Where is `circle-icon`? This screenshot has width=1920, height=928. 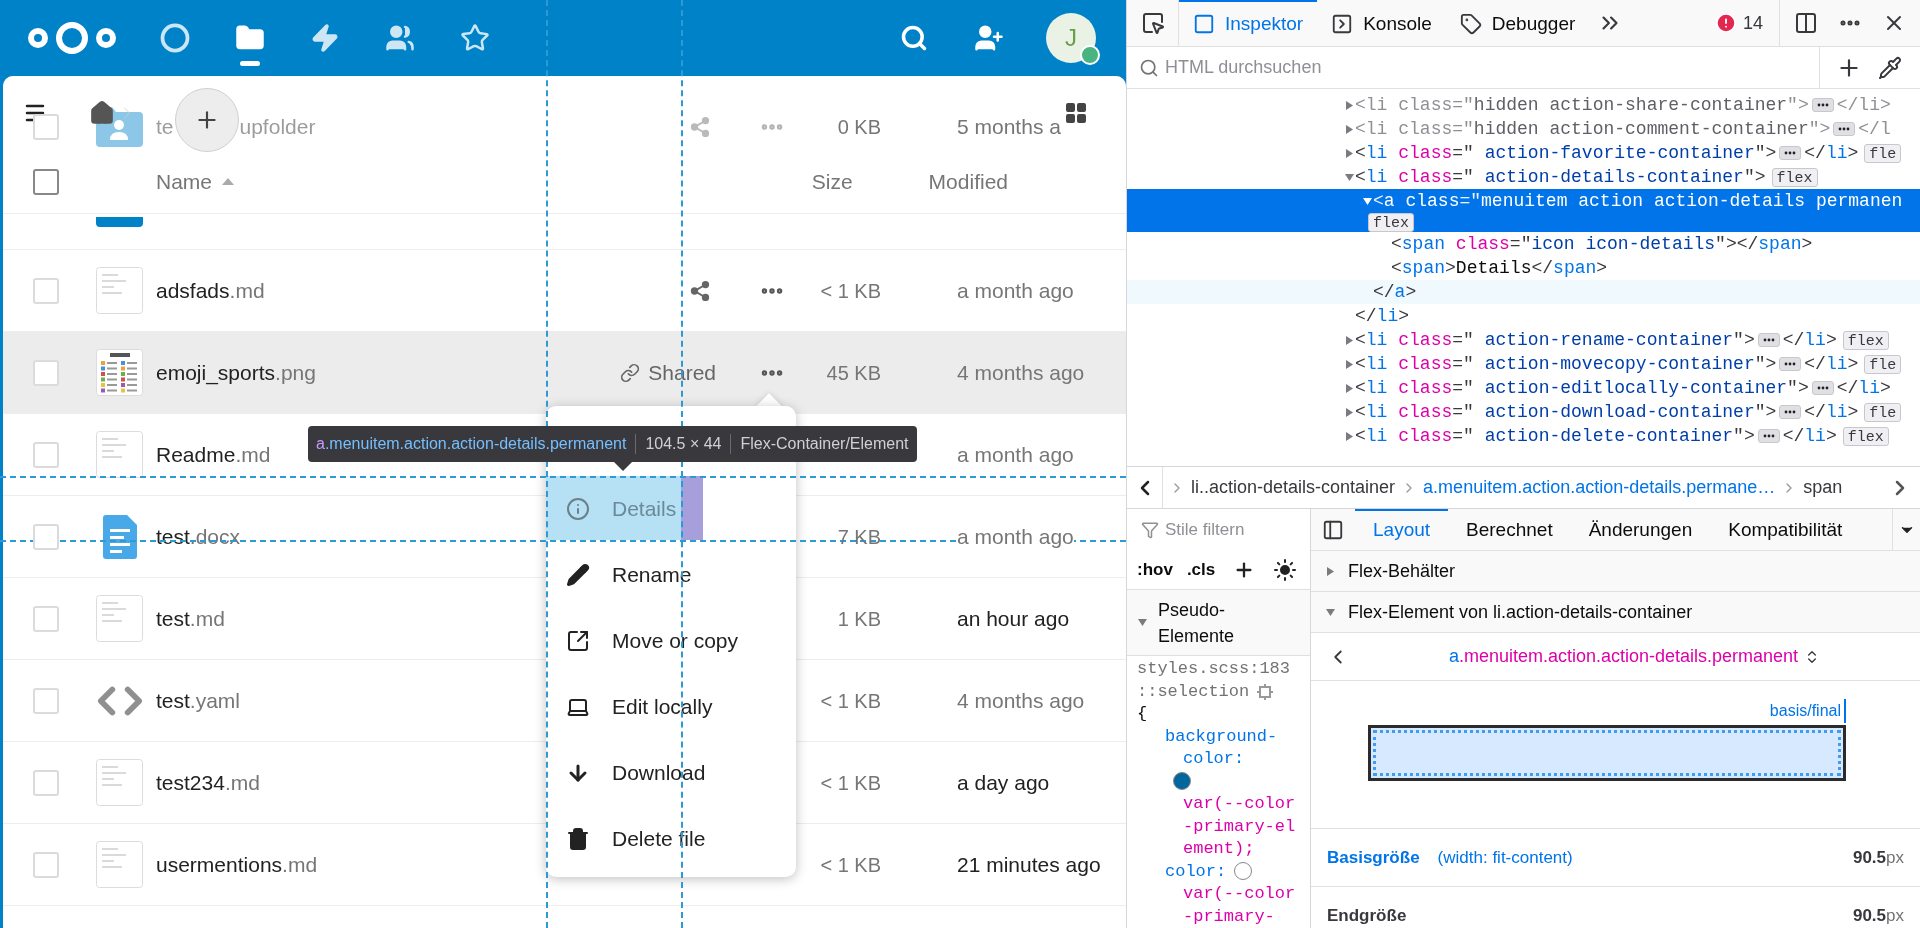 circle-icon is located at coordinates (175, 38).